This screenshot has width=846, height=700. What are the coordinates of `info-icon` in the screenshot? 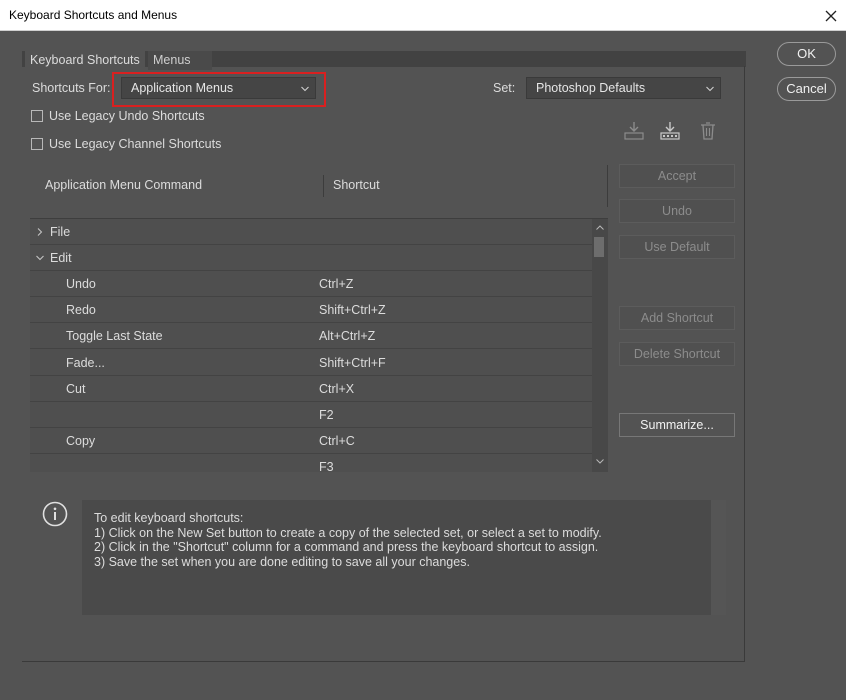 It's located at (55, 514).